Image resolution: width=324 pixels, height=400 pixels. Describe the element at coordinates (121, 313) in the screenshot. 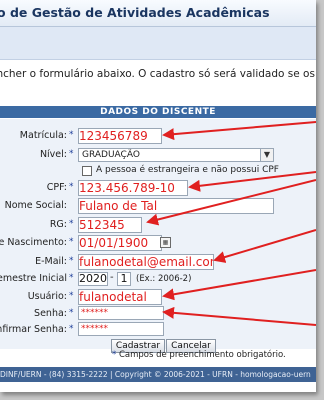

I see `senha-input: ******` at that location.